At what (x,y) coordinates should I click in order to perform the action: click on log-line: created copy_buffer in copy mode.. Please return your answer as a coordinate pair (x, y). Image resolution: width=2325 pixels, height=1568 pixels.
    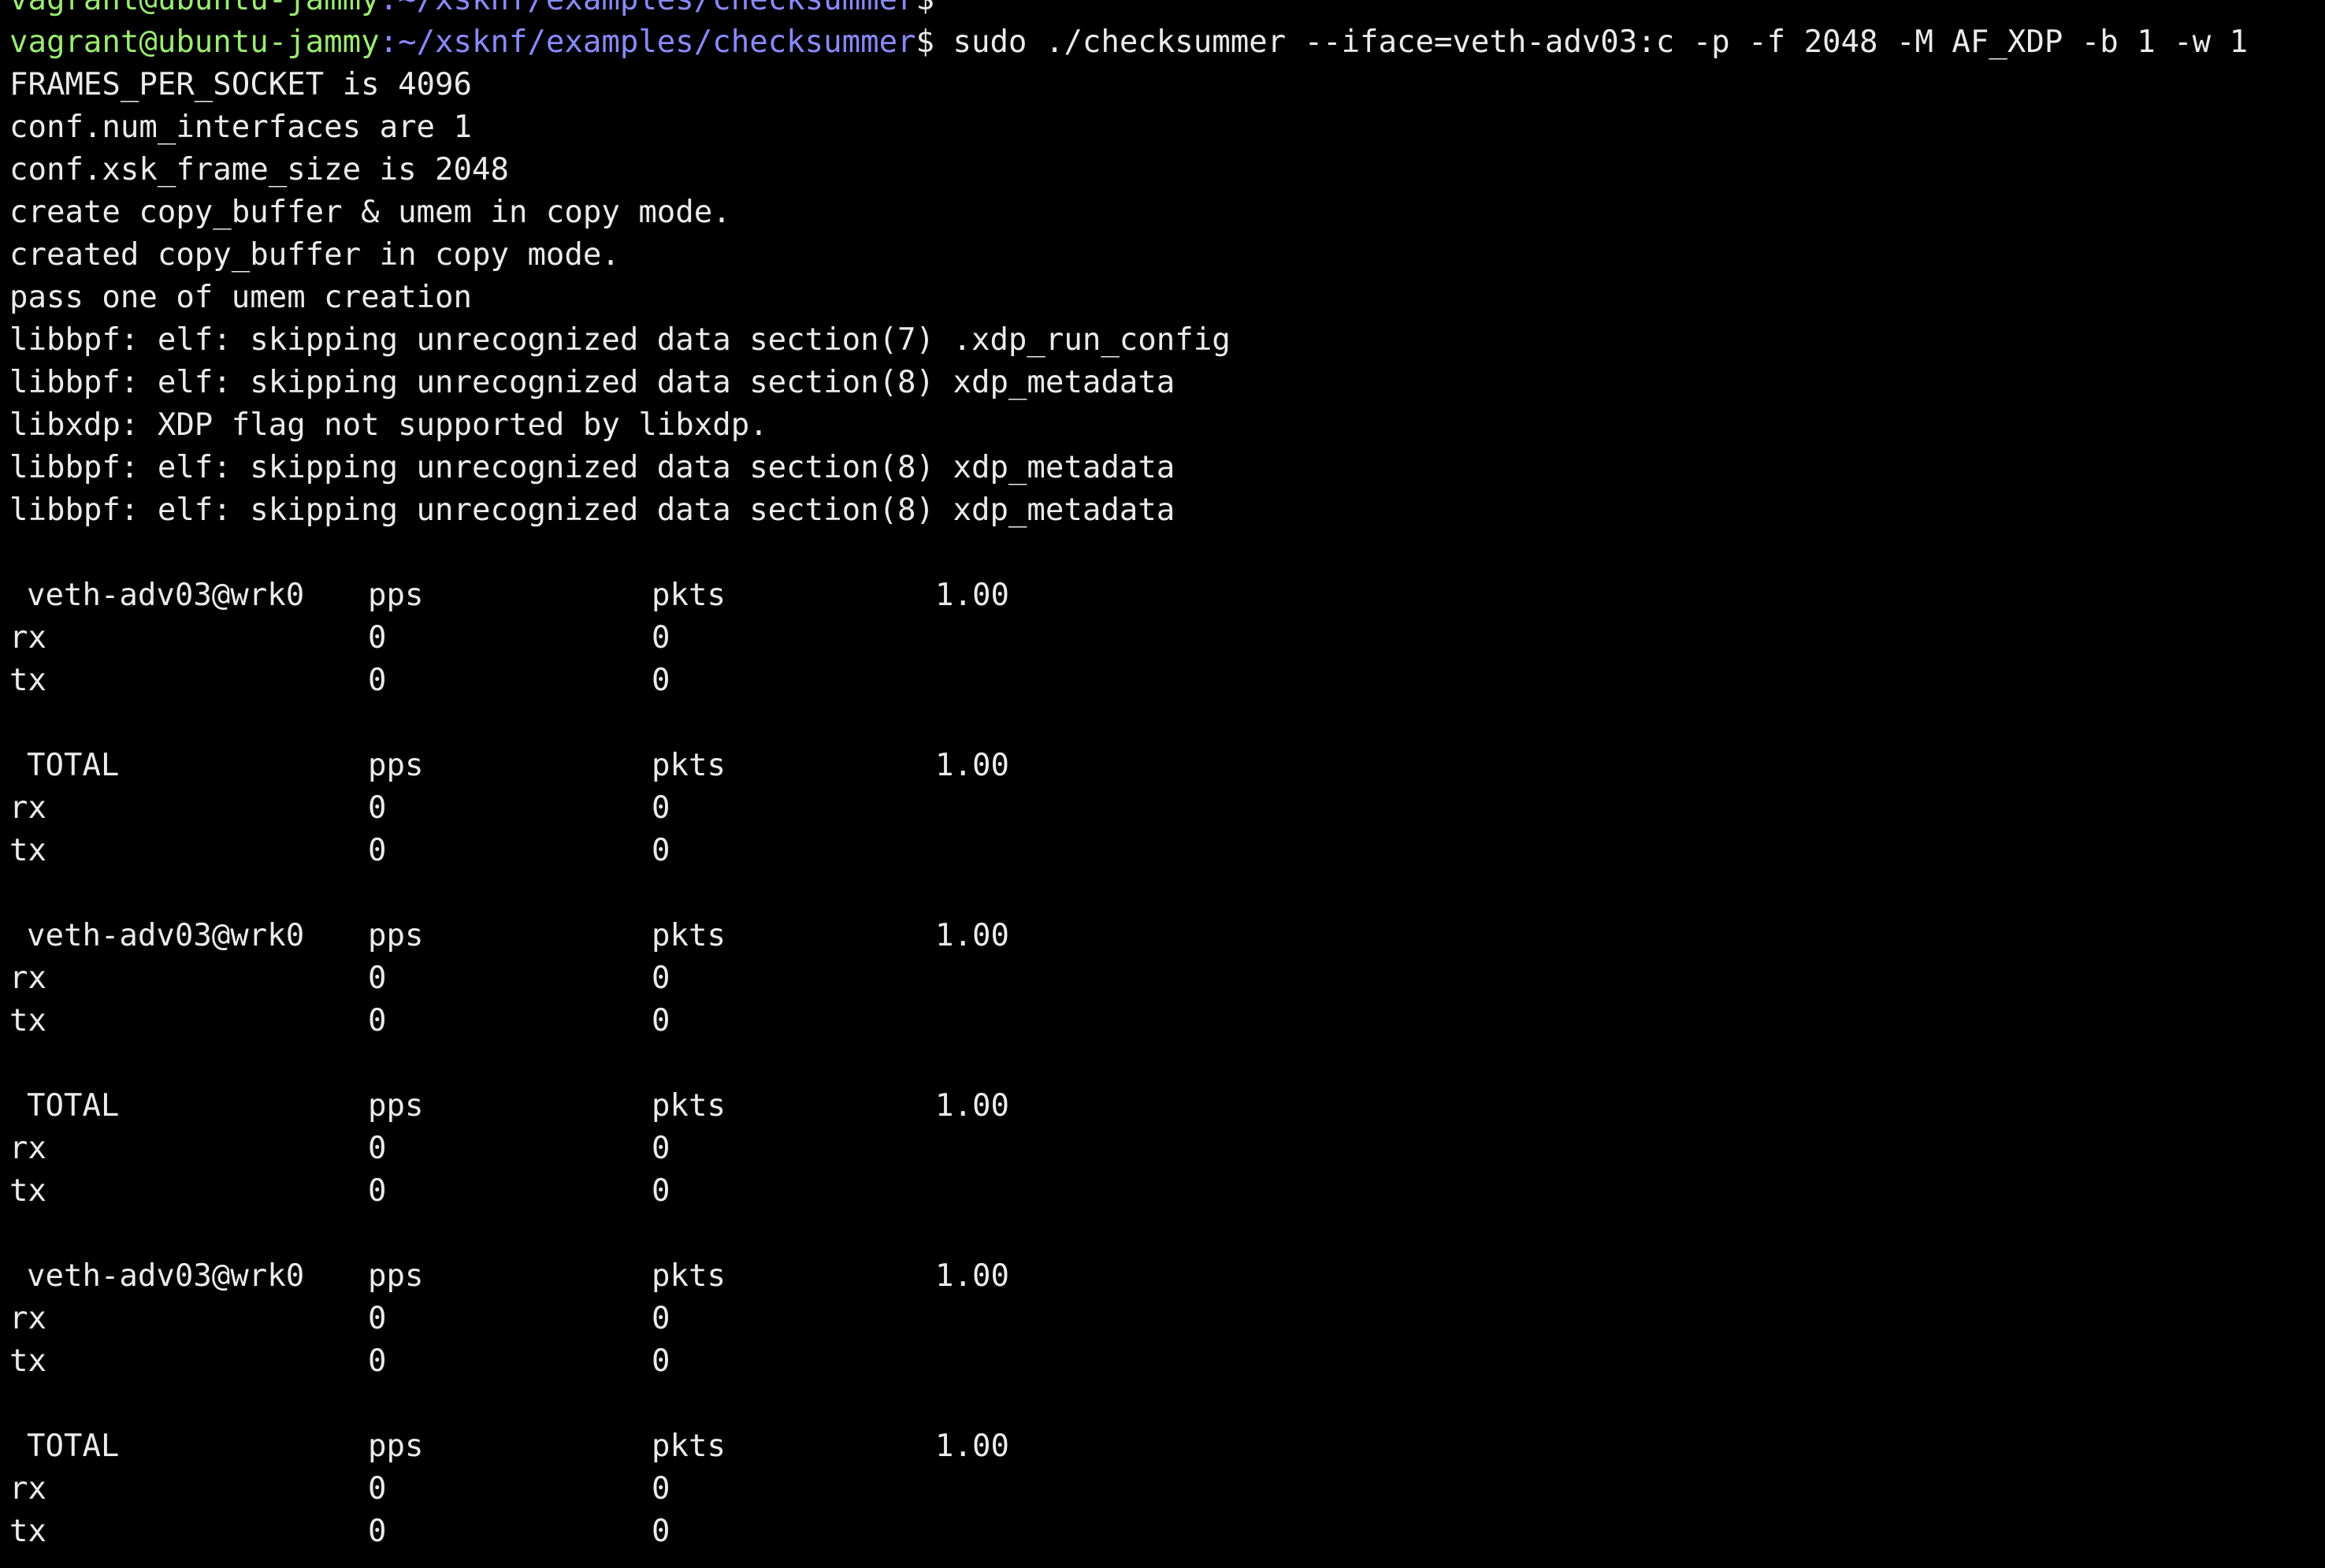
    Looking at the image, I should click on (314, 255).